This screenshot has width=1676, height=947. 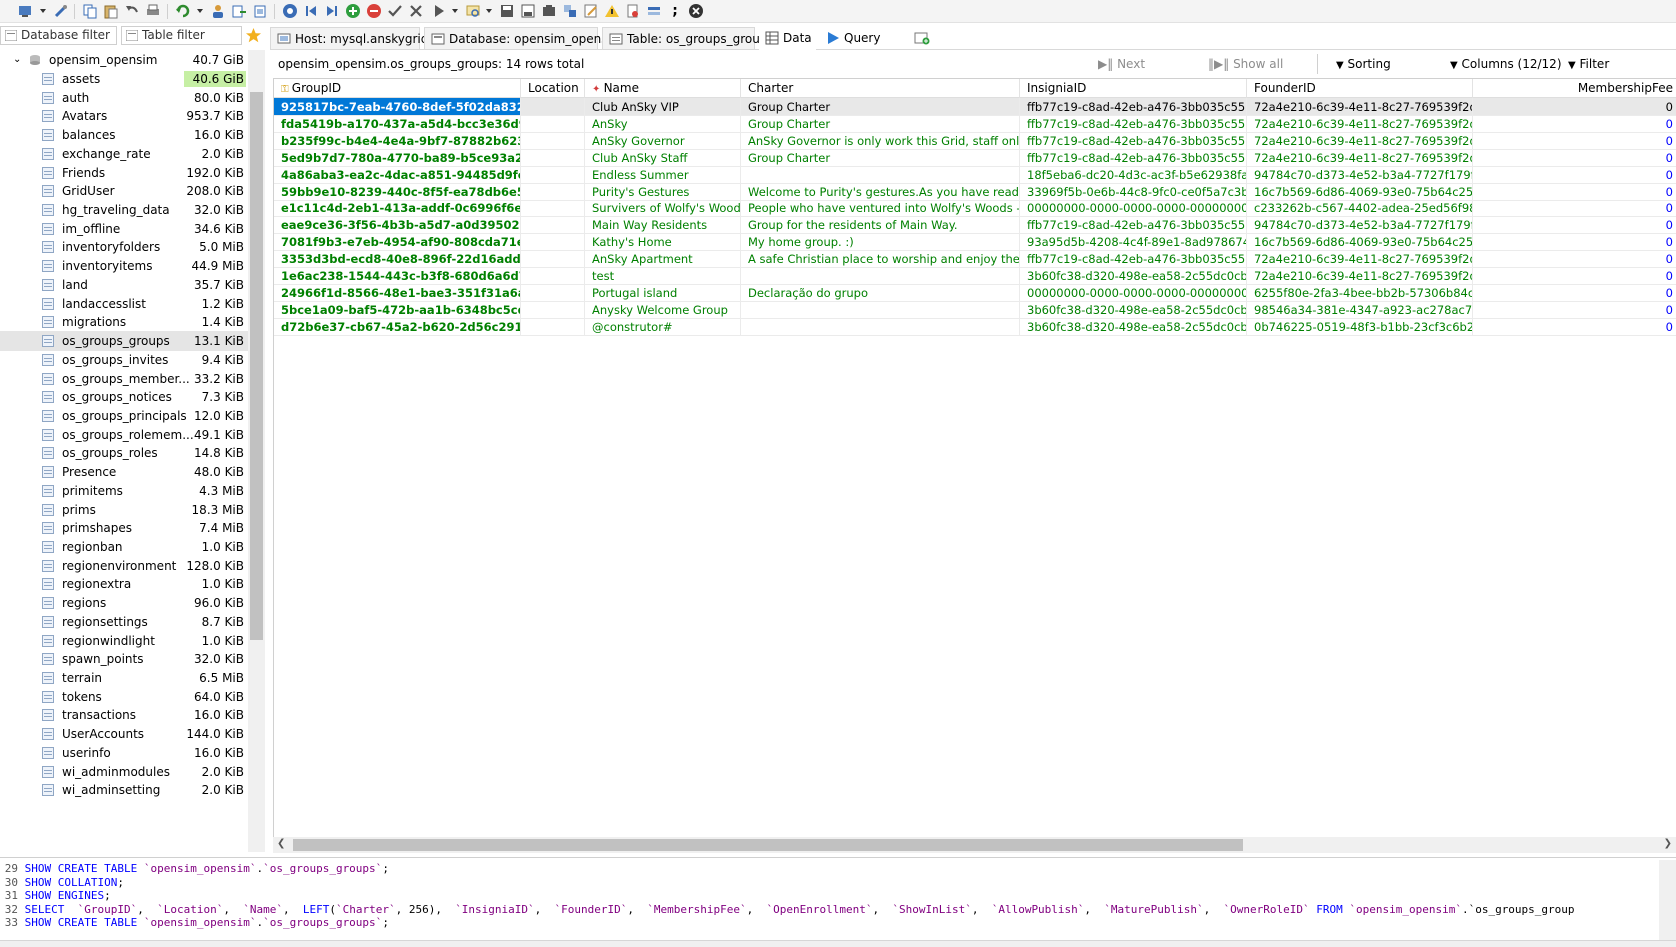 What do you see at coordinates (124, 322) in the screenshot?
I see `tree-item: migrations 1.4 KiB` at bounding box center [124, 322].